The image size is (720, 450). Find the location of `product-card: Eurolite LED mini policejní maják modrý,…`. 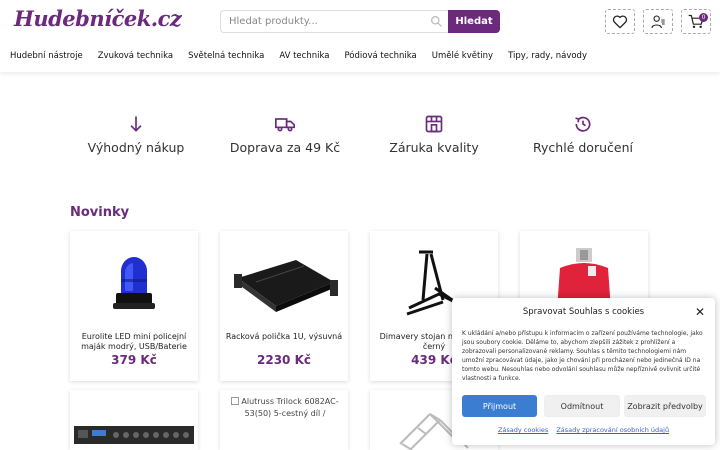

product-card: Eurolite LED mini policejní maják modrý,… is located at coordinates (134, 306).